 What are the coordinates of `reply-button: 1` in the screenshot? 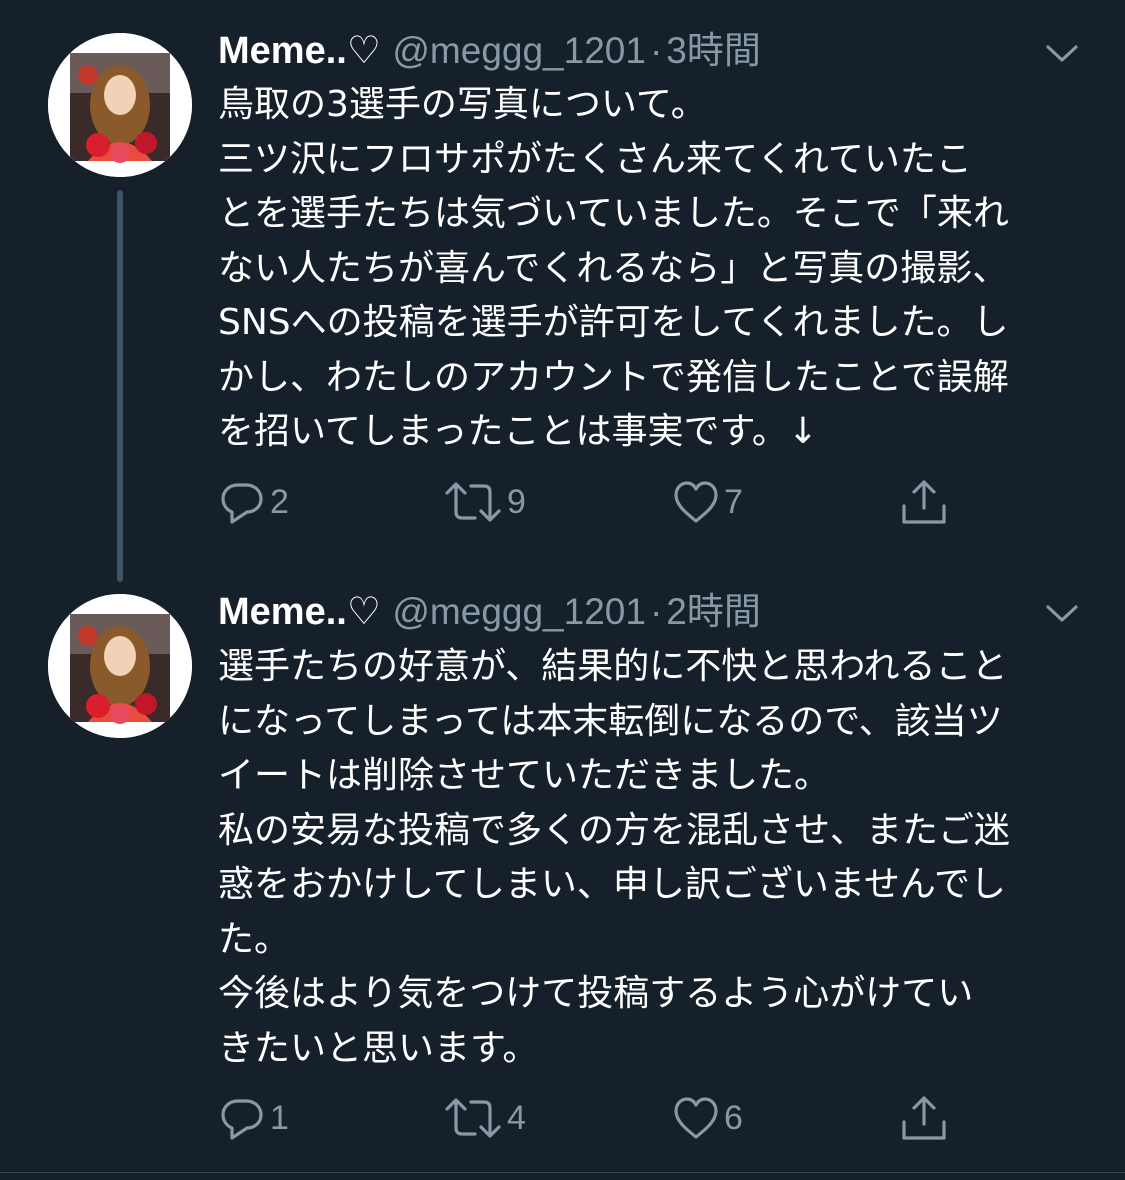 It's located at (253, 1118).